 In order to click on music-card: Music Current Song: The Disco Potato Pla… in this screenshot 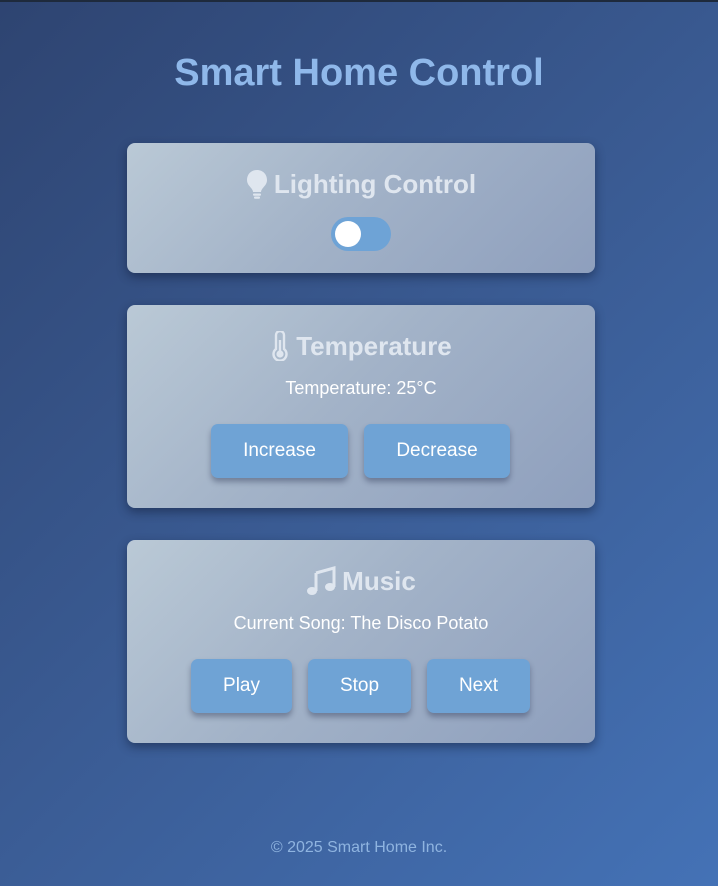, I will do `click(361, 641)`.